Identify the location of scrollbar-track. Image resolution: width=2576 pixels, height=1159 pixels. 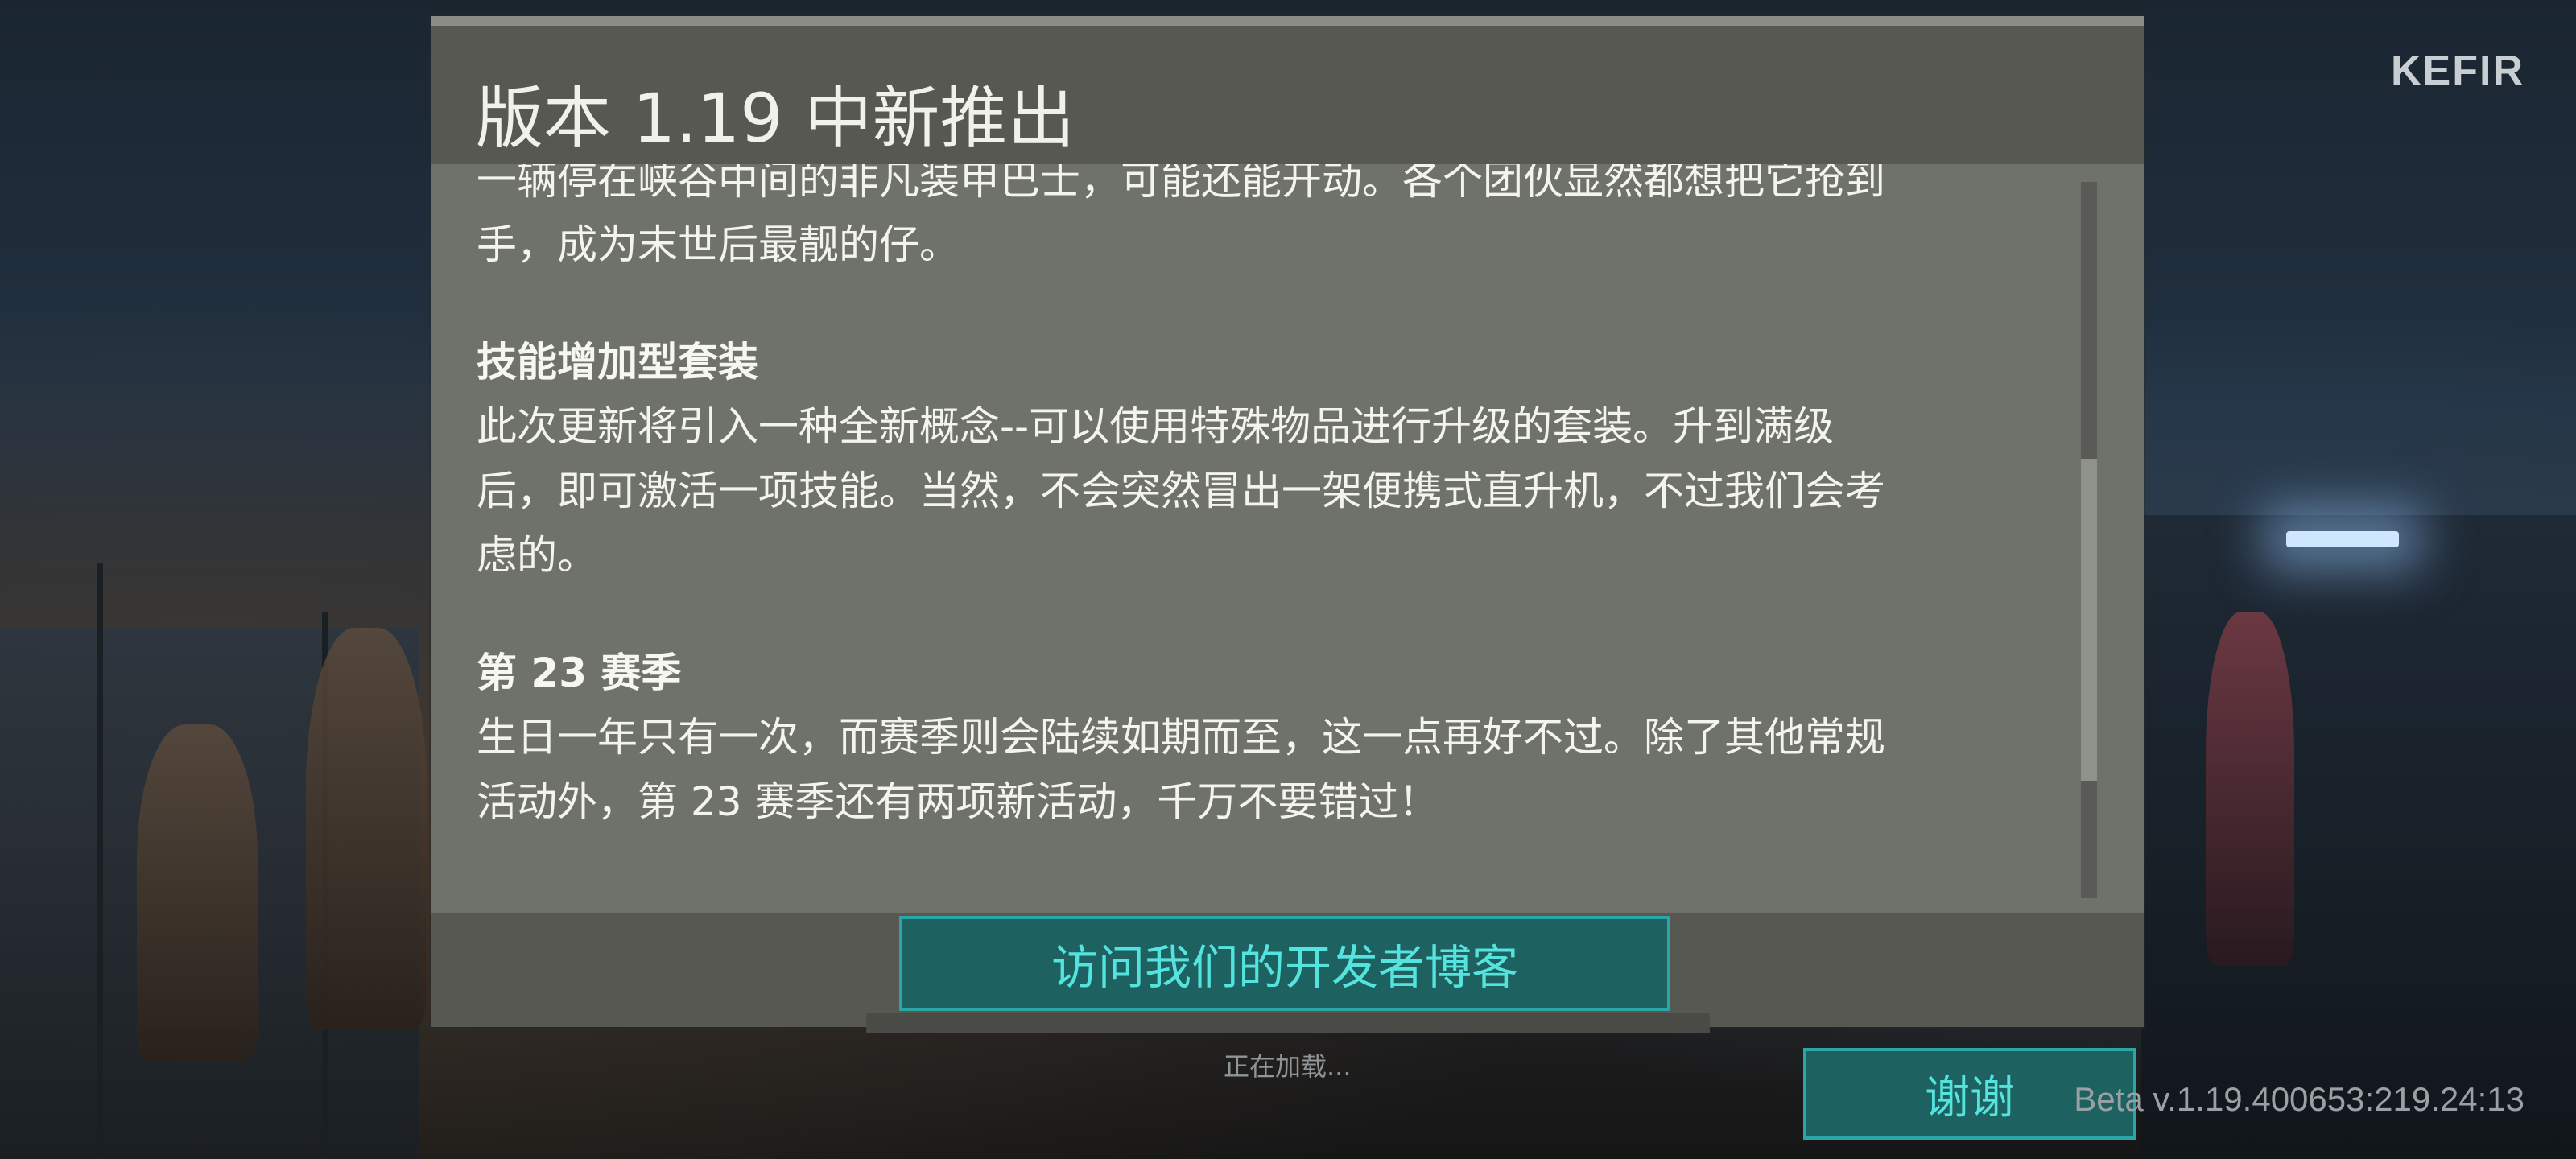
(2089, 540).